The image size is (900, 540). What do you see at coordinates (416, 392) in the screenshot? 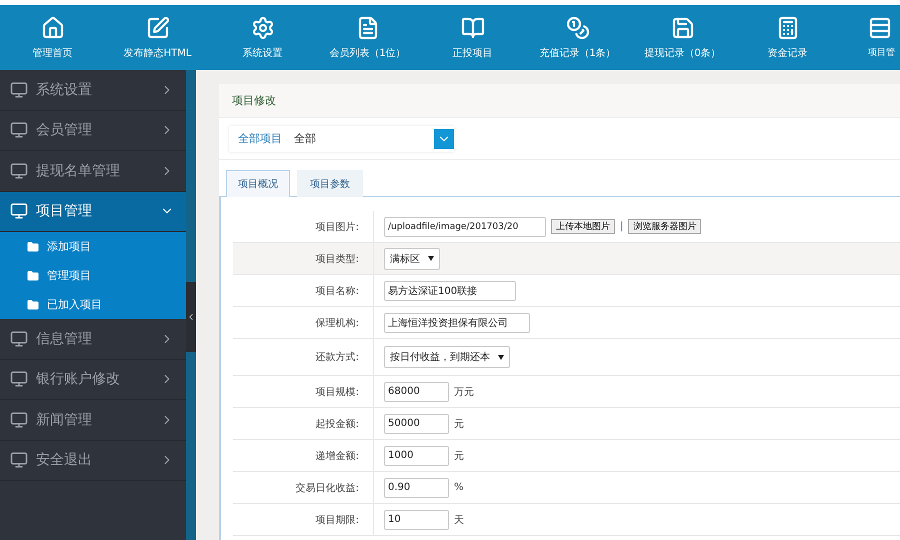
I see `text-field: 68000` at bounding box center [416, 392].